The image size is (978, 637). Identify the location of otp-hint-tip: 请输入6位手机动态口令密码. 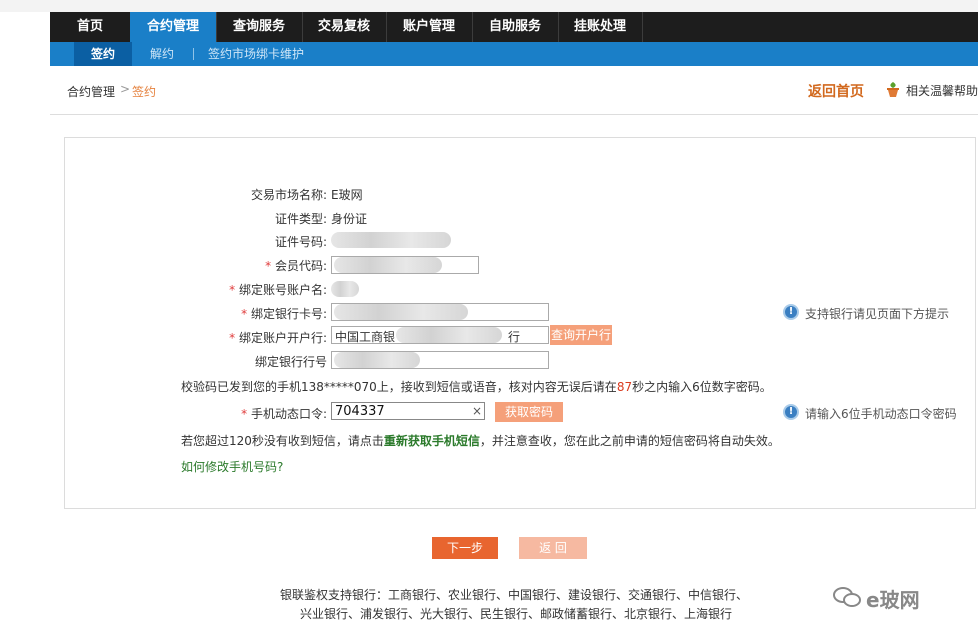
(881, 414).